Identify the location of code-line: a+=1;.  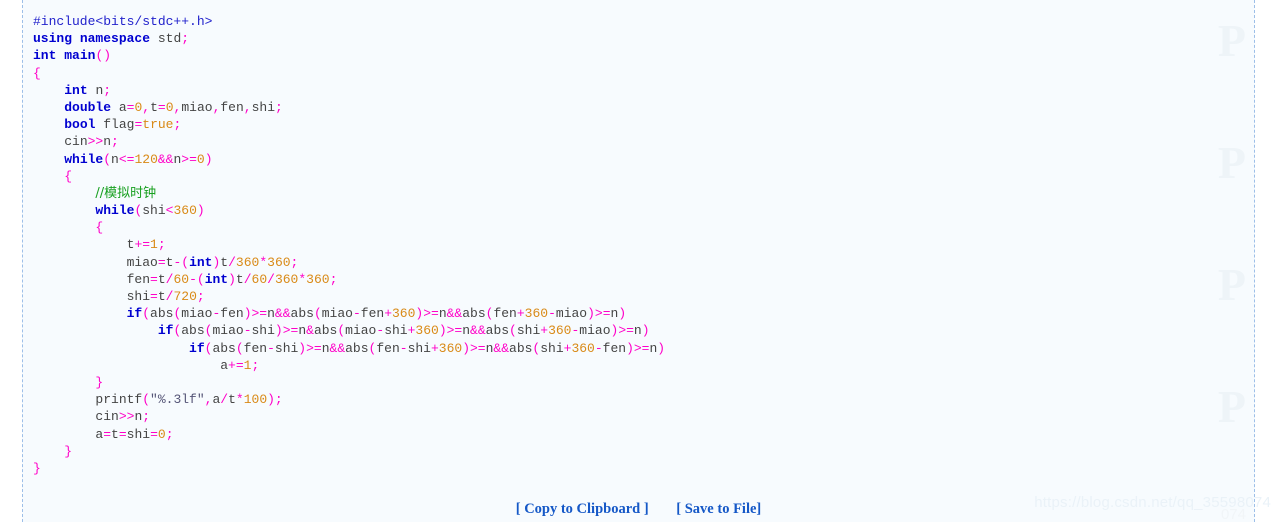
(240, 365).